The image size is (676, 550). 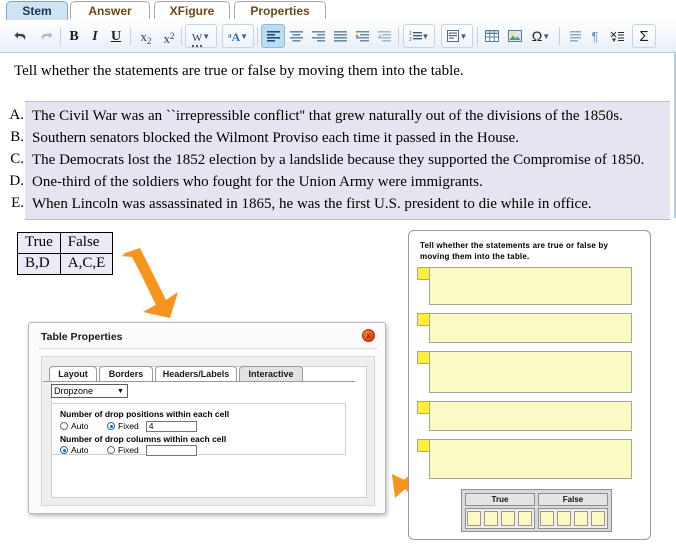 I want to click on pilcrow-button: ¶, so click(x=595, y=36).